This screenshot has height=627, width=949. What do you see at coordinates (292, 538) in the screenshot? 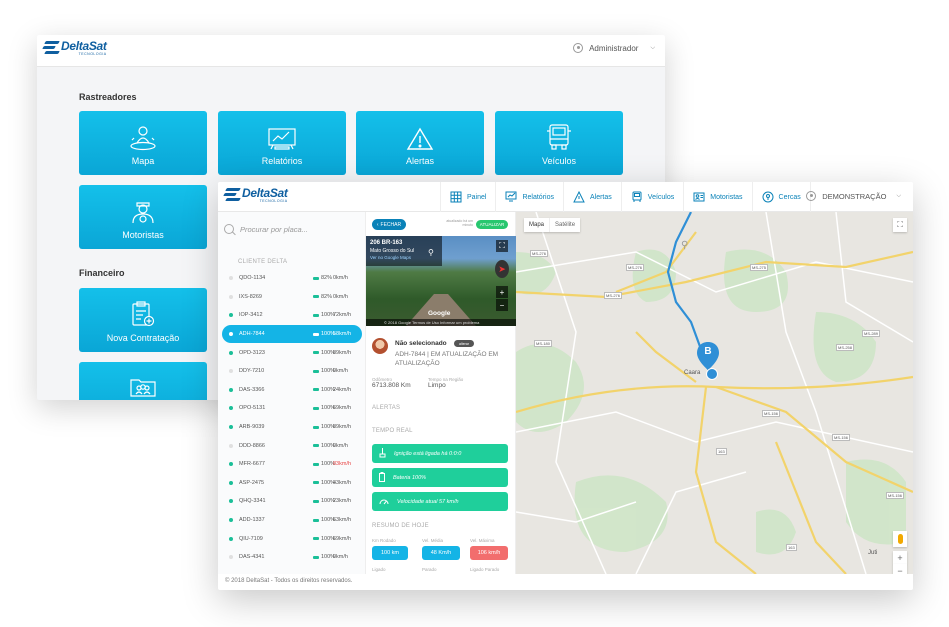
I see `vehicle-row: QIU-7109 100% 69km/h` at bounding box center [292, 538].